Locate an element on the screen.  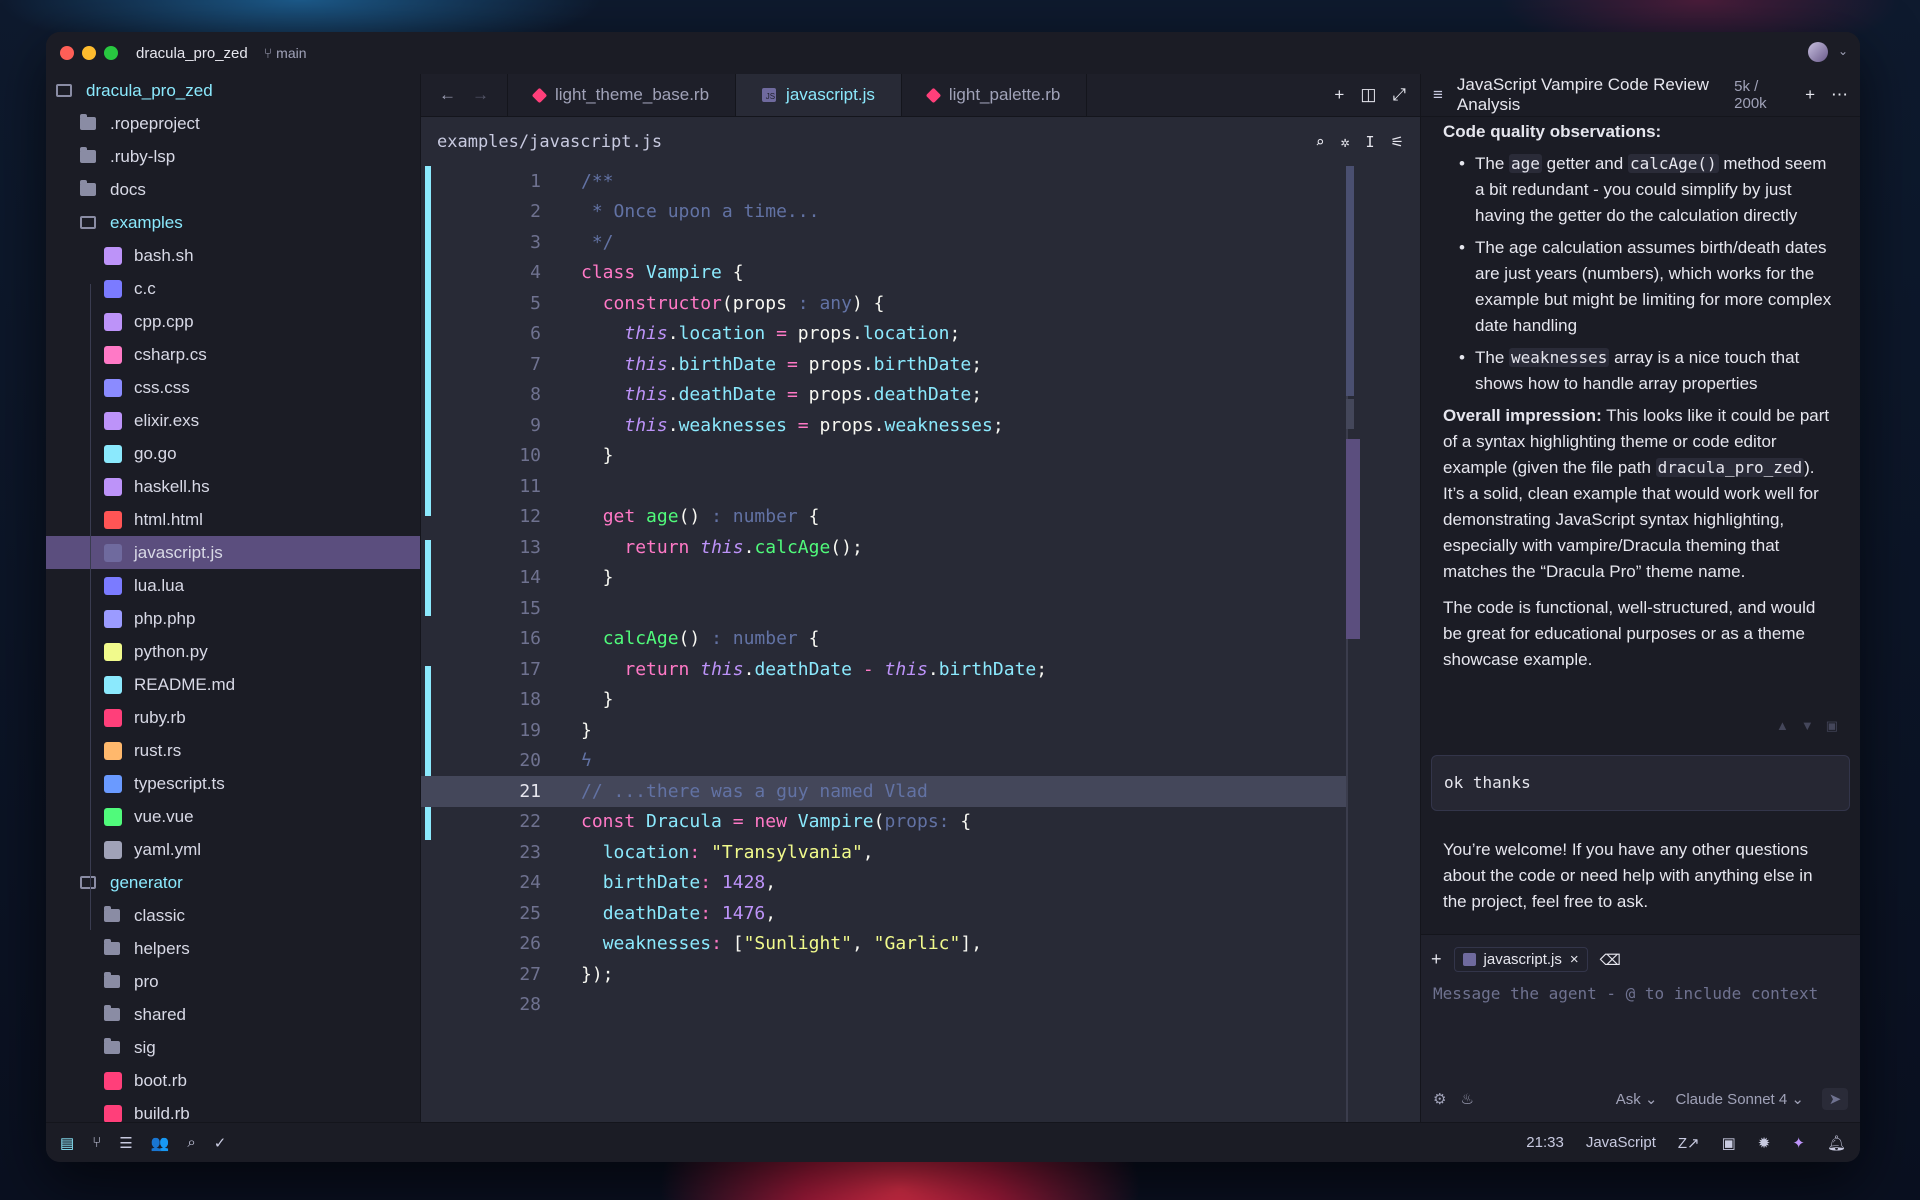
plus-icon: + is located at coordinates (1339, 95).